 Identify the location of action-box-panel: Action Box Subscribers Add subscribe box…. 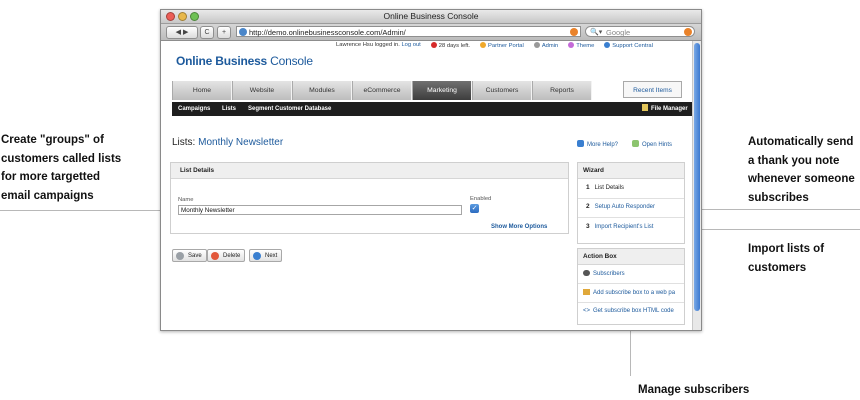
(631, 286).